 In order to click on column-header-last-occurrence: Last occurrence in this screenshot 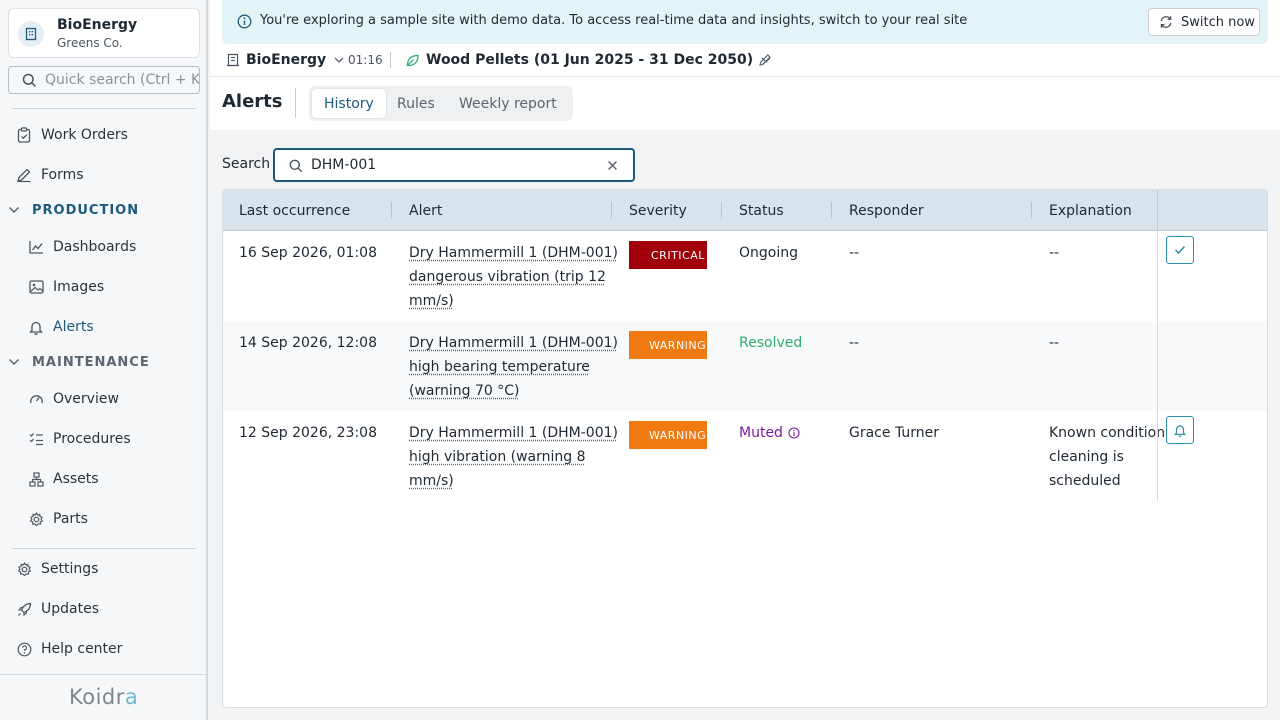, I will do `click(294, 210)`.